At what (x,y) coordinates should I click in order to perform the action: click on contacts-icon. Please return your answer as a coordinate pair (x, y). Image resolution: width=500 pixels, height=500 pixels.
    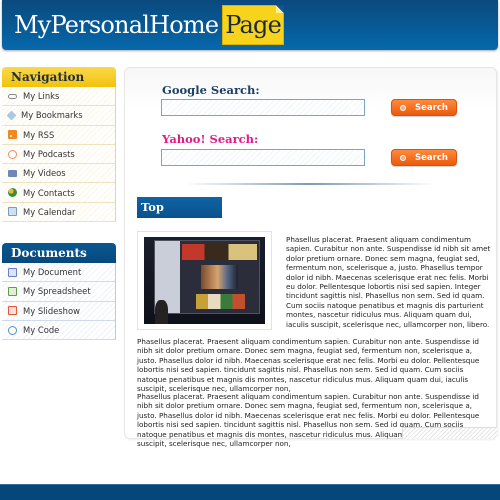
    Looking at the image, I should click on (12, 193).